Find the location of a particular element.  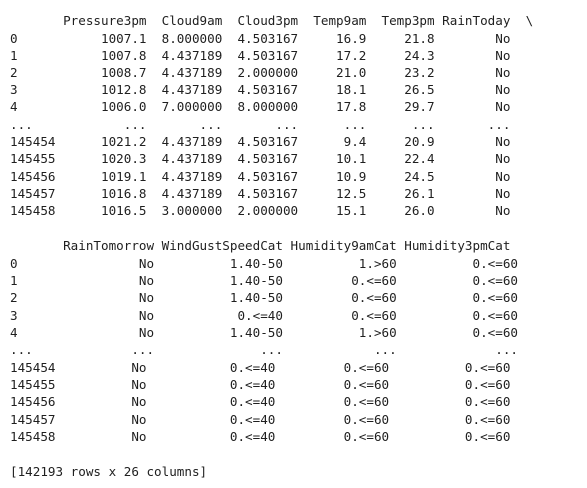

table2-row: 145457 No 0.<=40 0.<=60 0.<=60 is located at coordinates (260, 419).